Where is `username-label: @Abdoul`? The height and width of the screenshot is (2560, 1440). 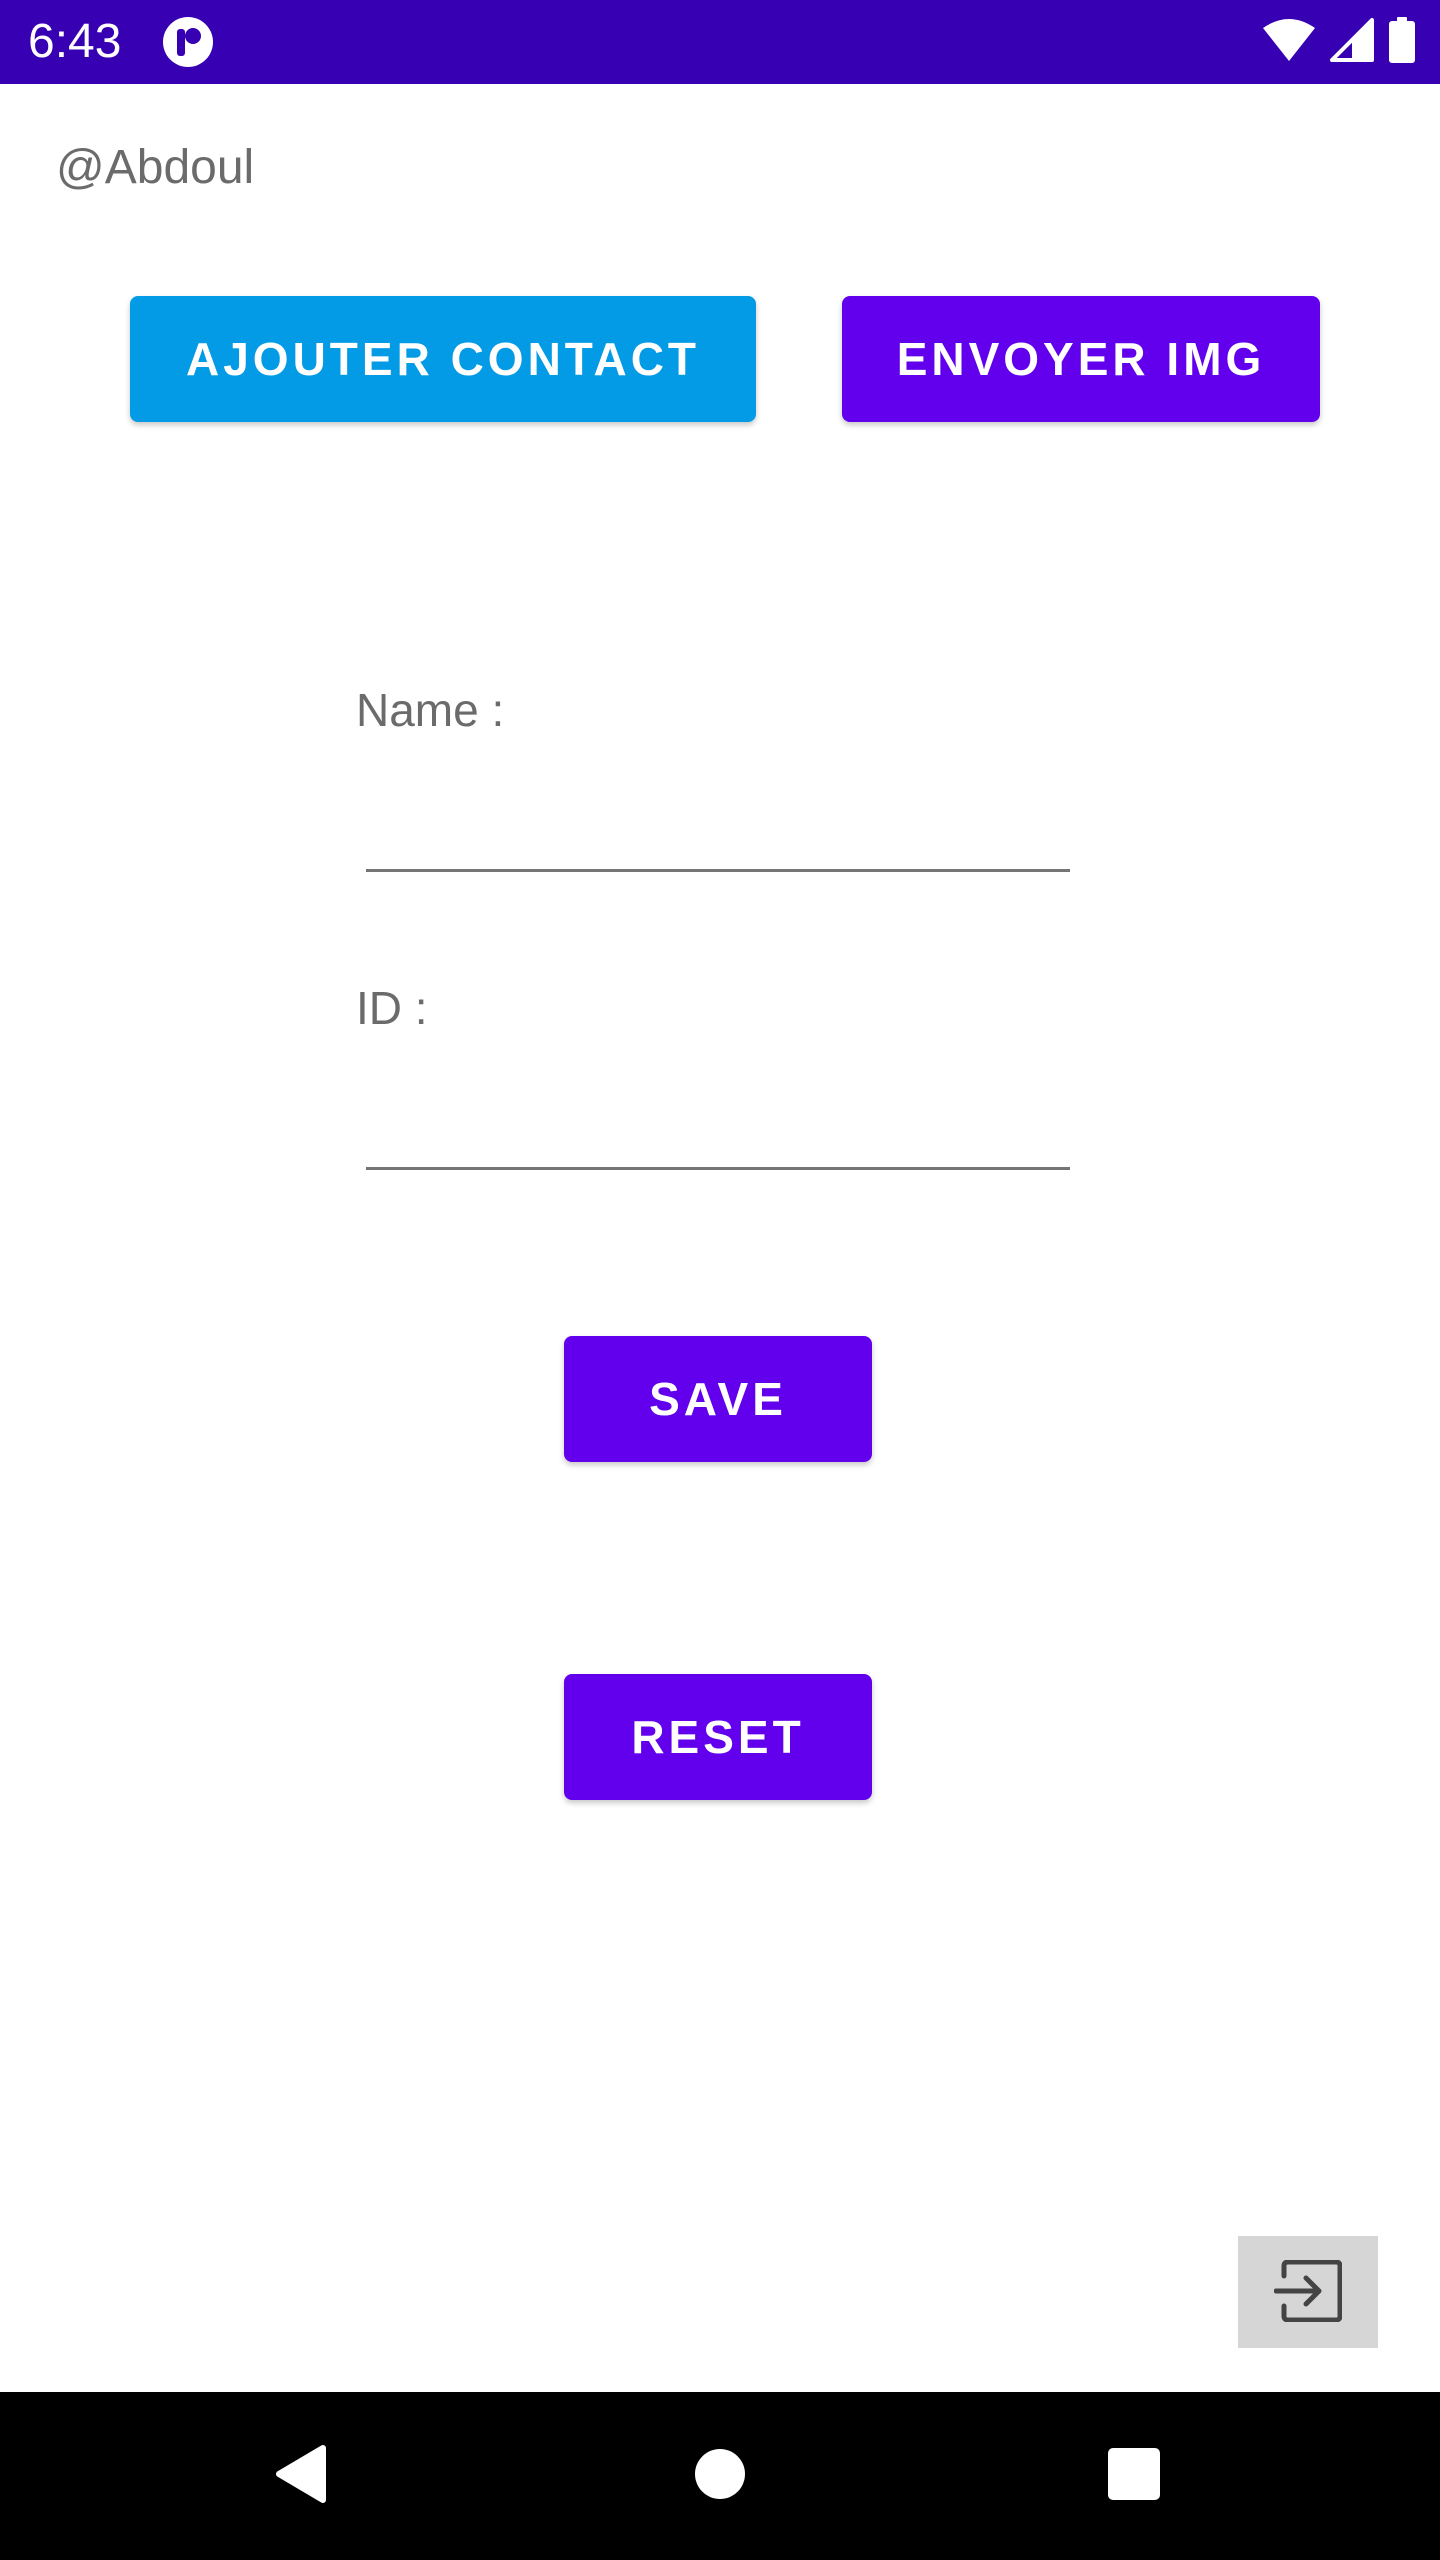
username-label: @Abdoul is located at coordinates (155, 167).